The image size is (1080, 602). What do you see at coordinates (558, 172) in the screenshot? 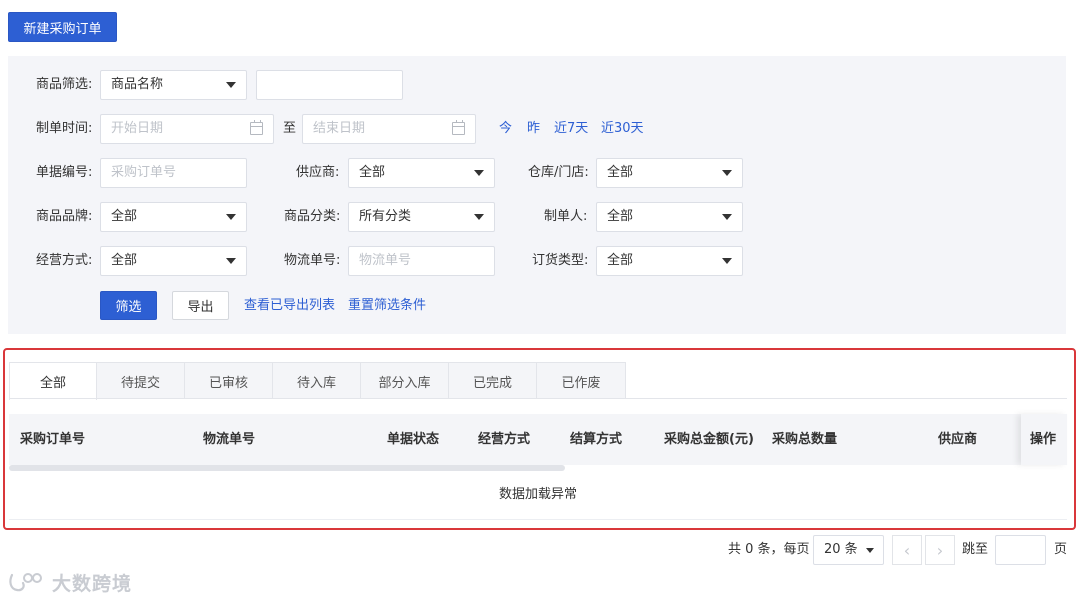
I see `warehouse-label: 仓库/门店:` at bounding box center [558, 172].